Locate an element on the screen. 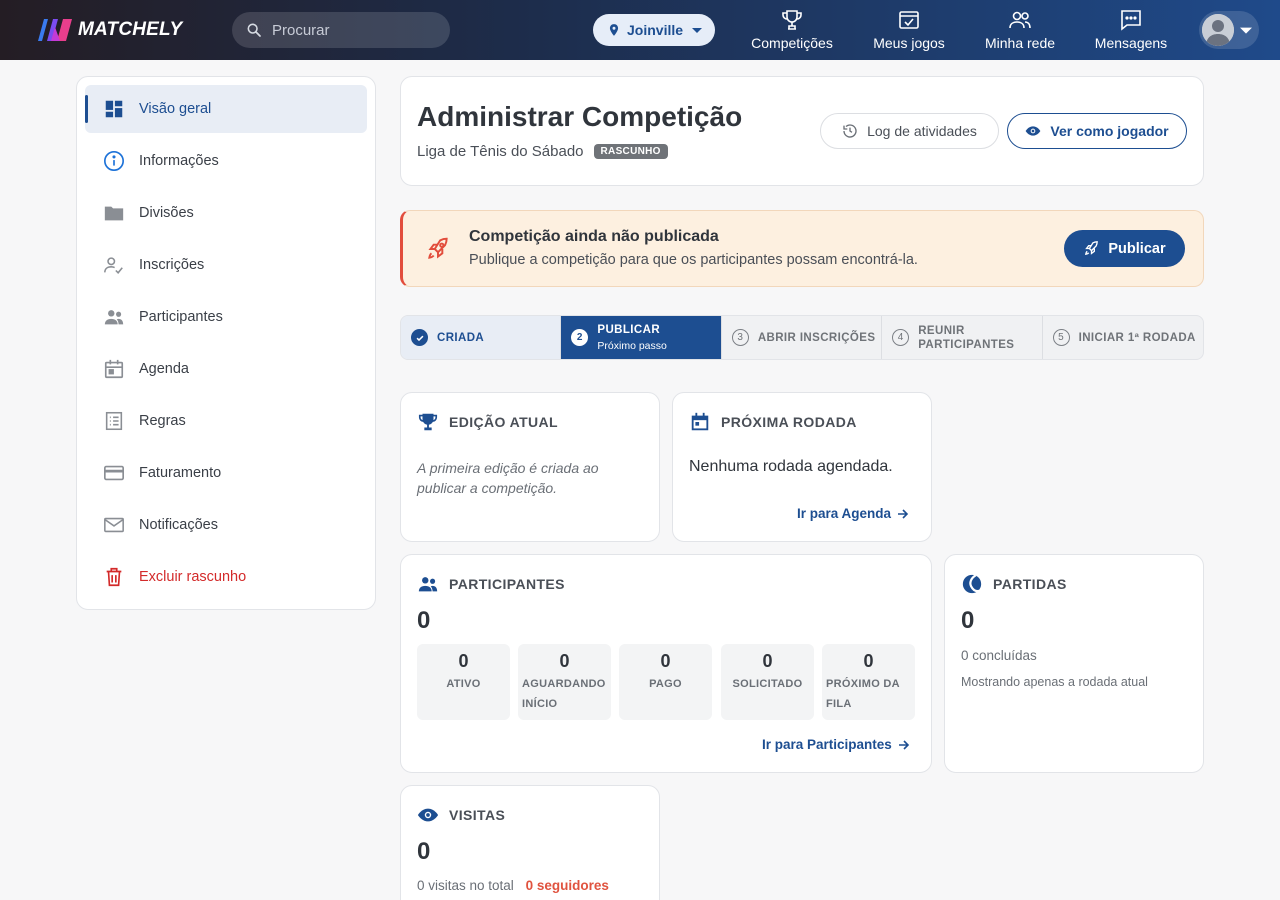  activity-log-button: Log de atividades is located at coordinates (909, 131).